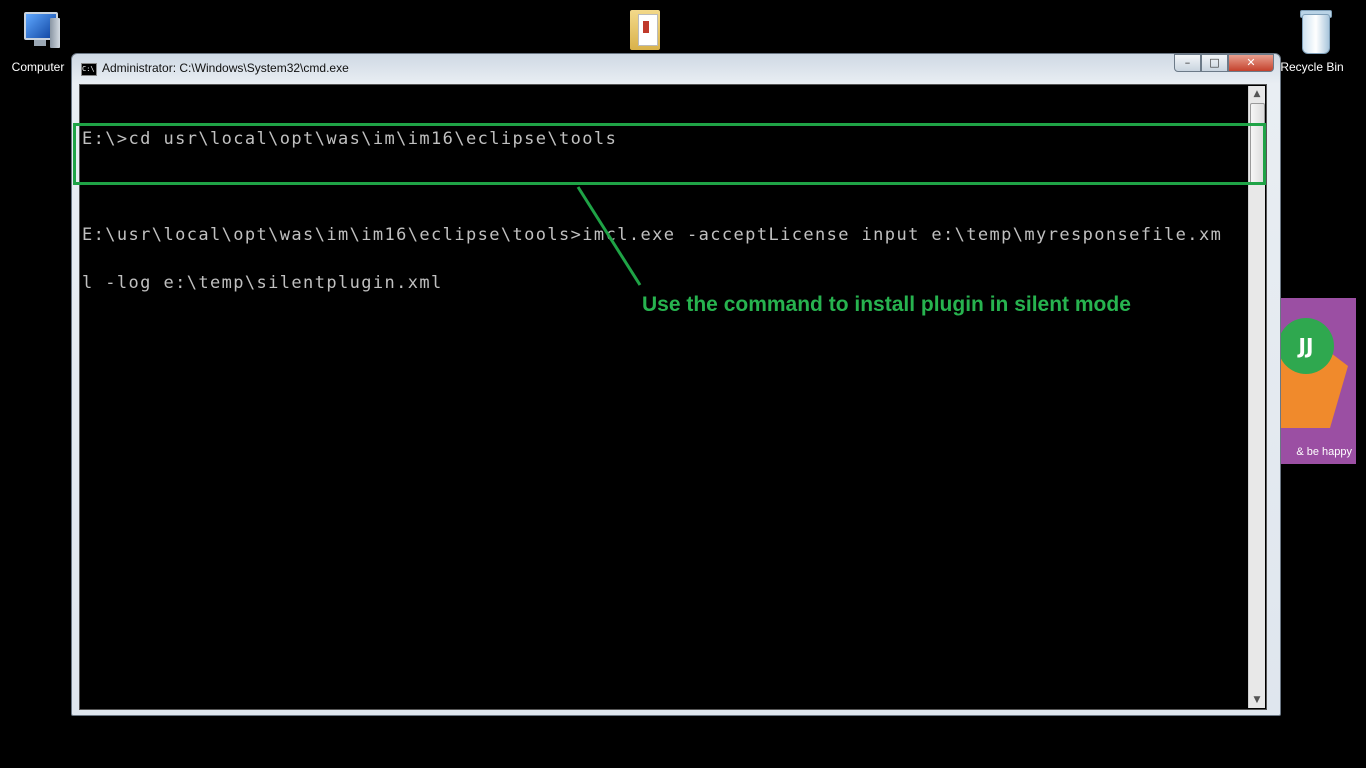  What do you see at coordinates (38, 67) in the screenshot?
I see `desktop-icon-label: Computer` at bounding box center [38, 67].